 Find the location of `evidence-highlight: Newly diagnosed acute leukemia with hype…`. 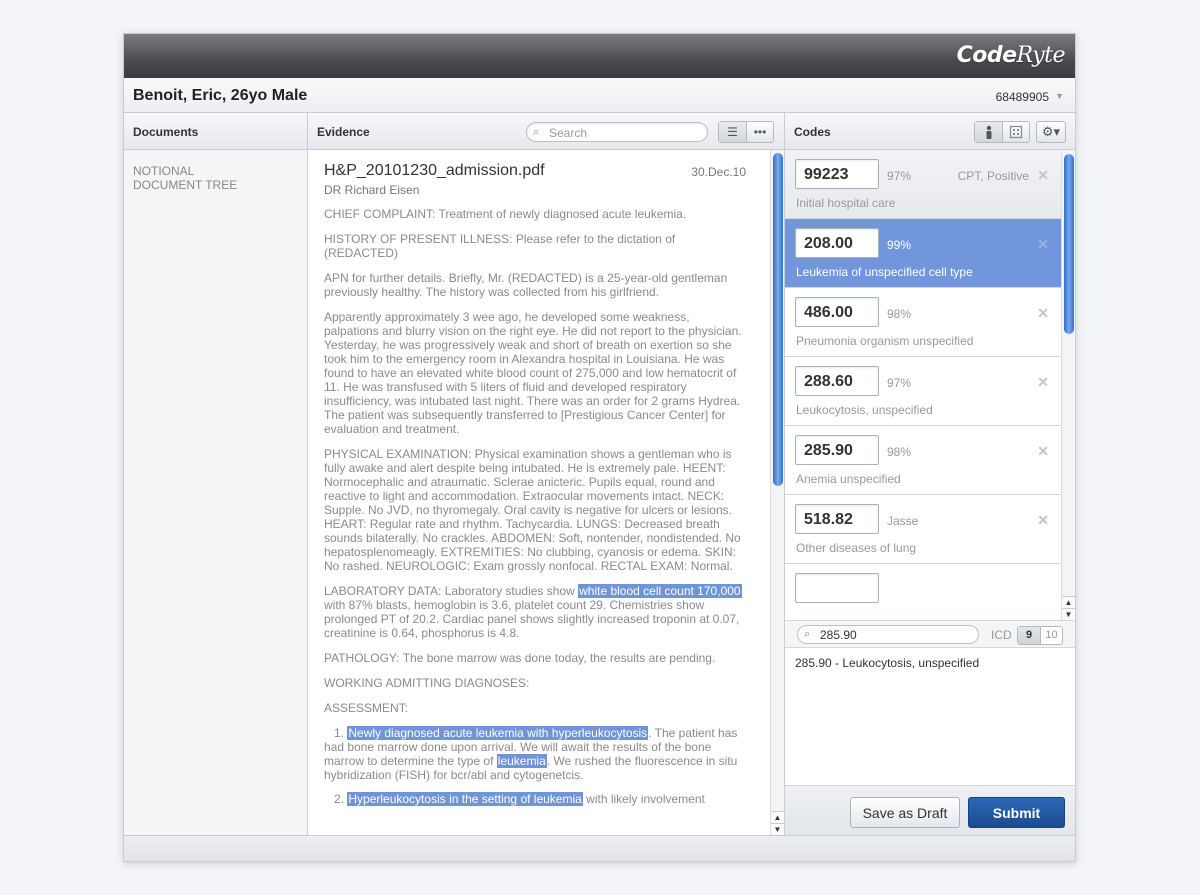

evidence-highlight: Newly diagnosed acute leukemia with hype… is located at coordinates (498, 733).